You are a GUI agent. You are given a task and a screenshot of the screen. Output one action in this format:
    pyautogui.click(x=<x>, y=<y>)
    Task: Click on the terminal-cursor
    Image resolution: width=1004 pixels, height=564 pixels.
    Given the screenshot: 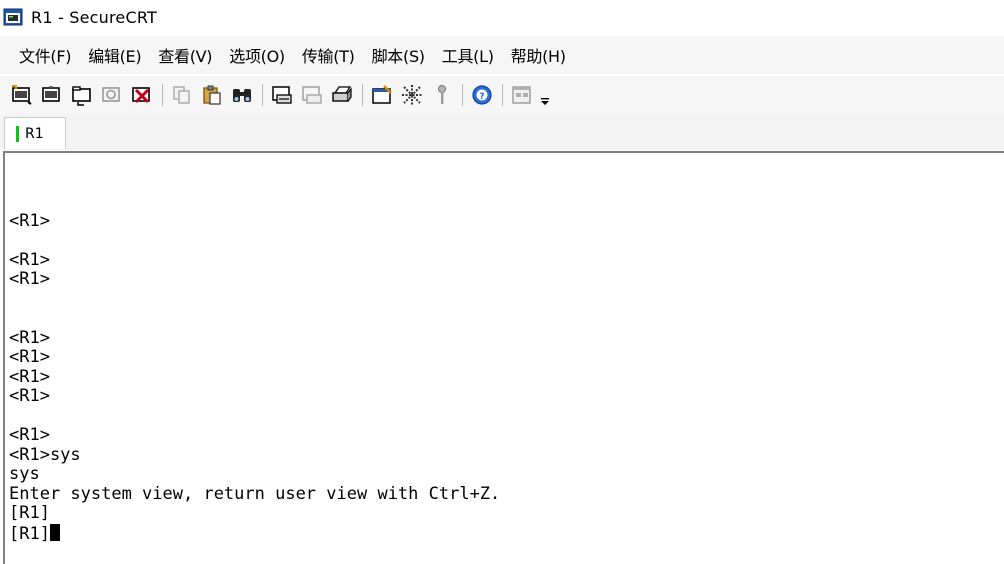 What is the action you would take?
    pyautogui.click(x=54, y=532)
    